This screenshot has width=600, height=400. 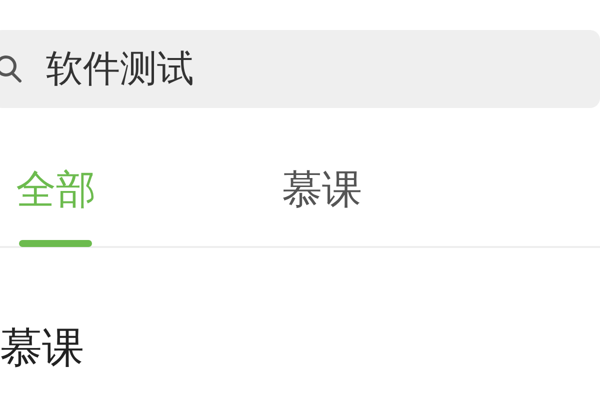 I want to click on search-query: 软件测试, so click(x=120, y=69).